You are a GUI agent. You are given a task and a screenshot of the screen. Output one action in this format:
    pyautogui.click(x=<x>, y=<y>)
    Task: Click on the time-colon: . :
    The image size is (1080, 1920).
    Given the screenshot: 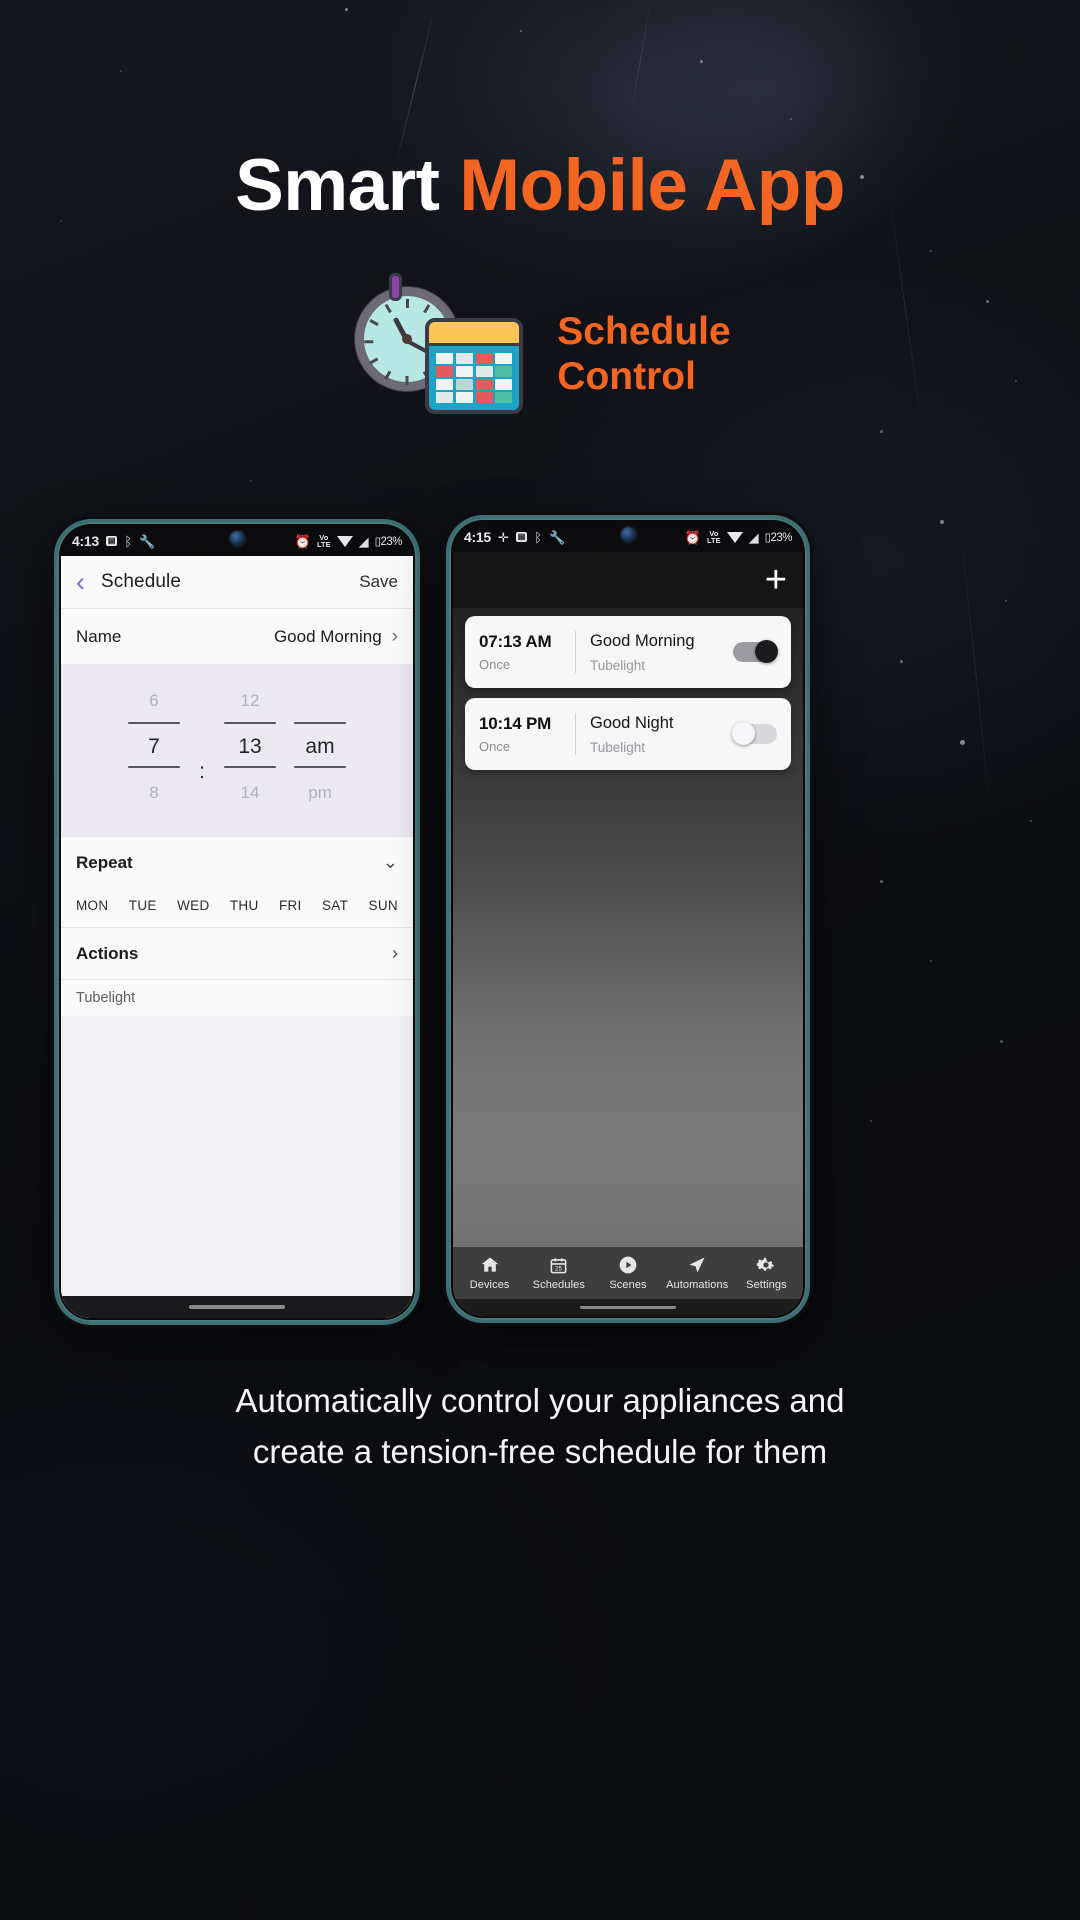 What is the action you would take?
    pyautogui.click(x=202, y=771)
    